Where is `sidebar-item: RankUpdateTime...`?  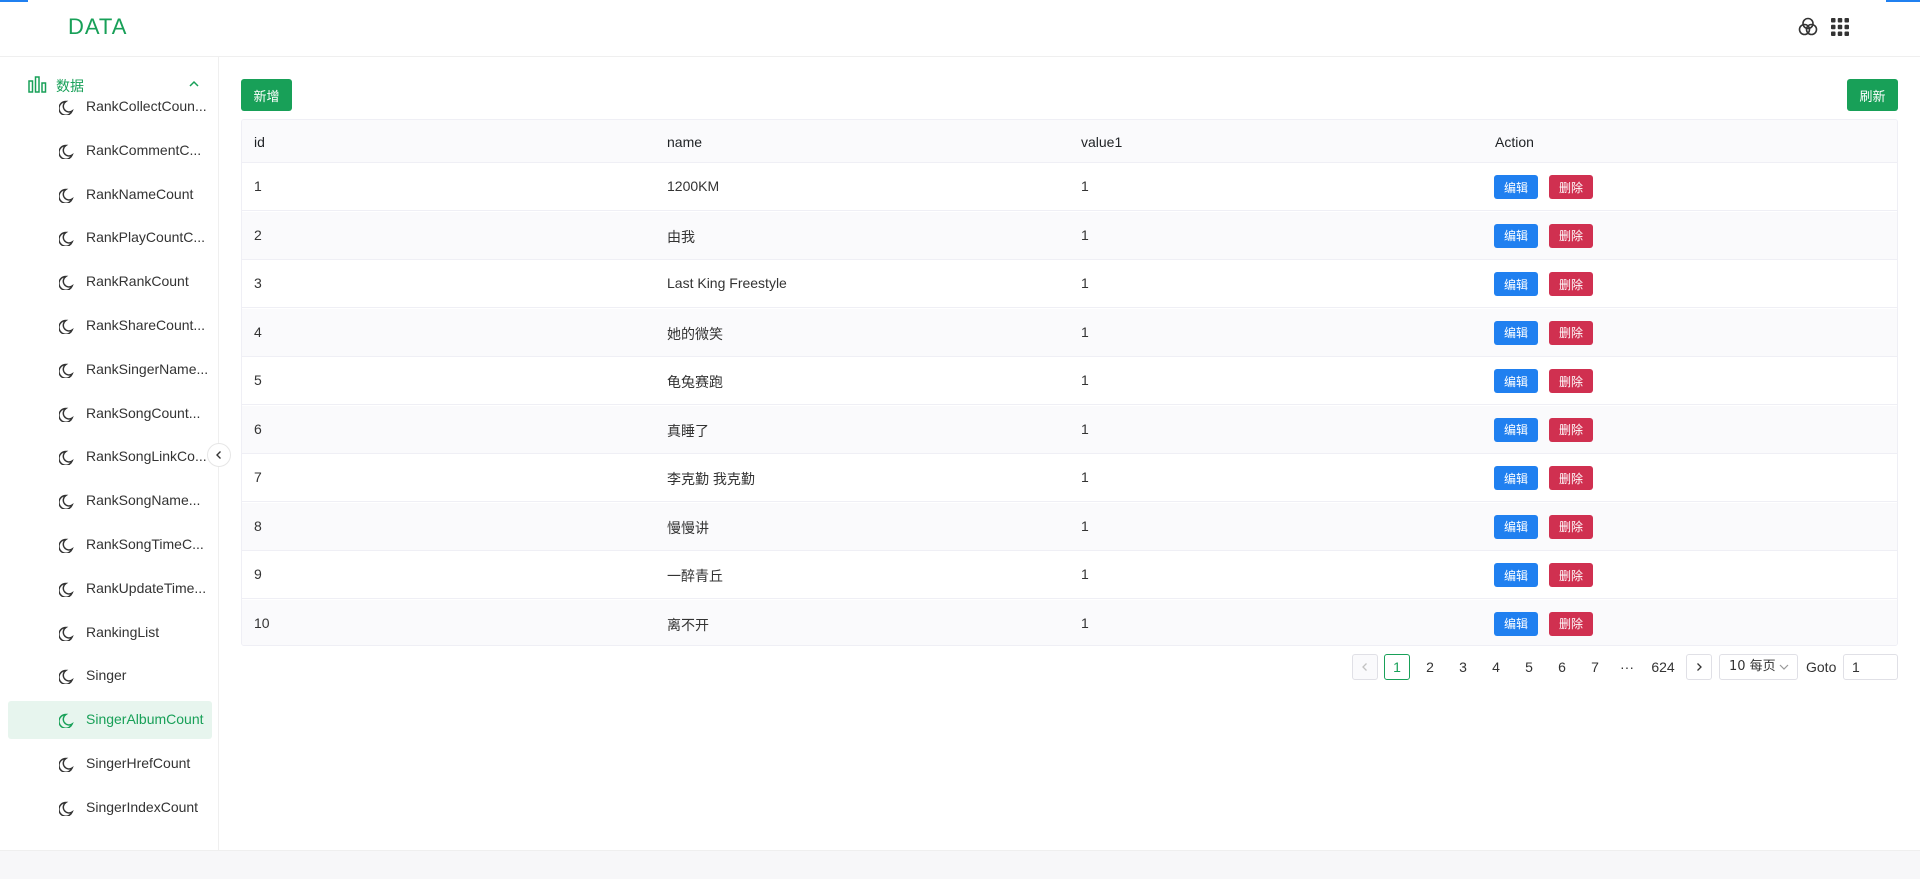 sidebar-item: RankUpdateTime... is located at coordinates (110, 589).